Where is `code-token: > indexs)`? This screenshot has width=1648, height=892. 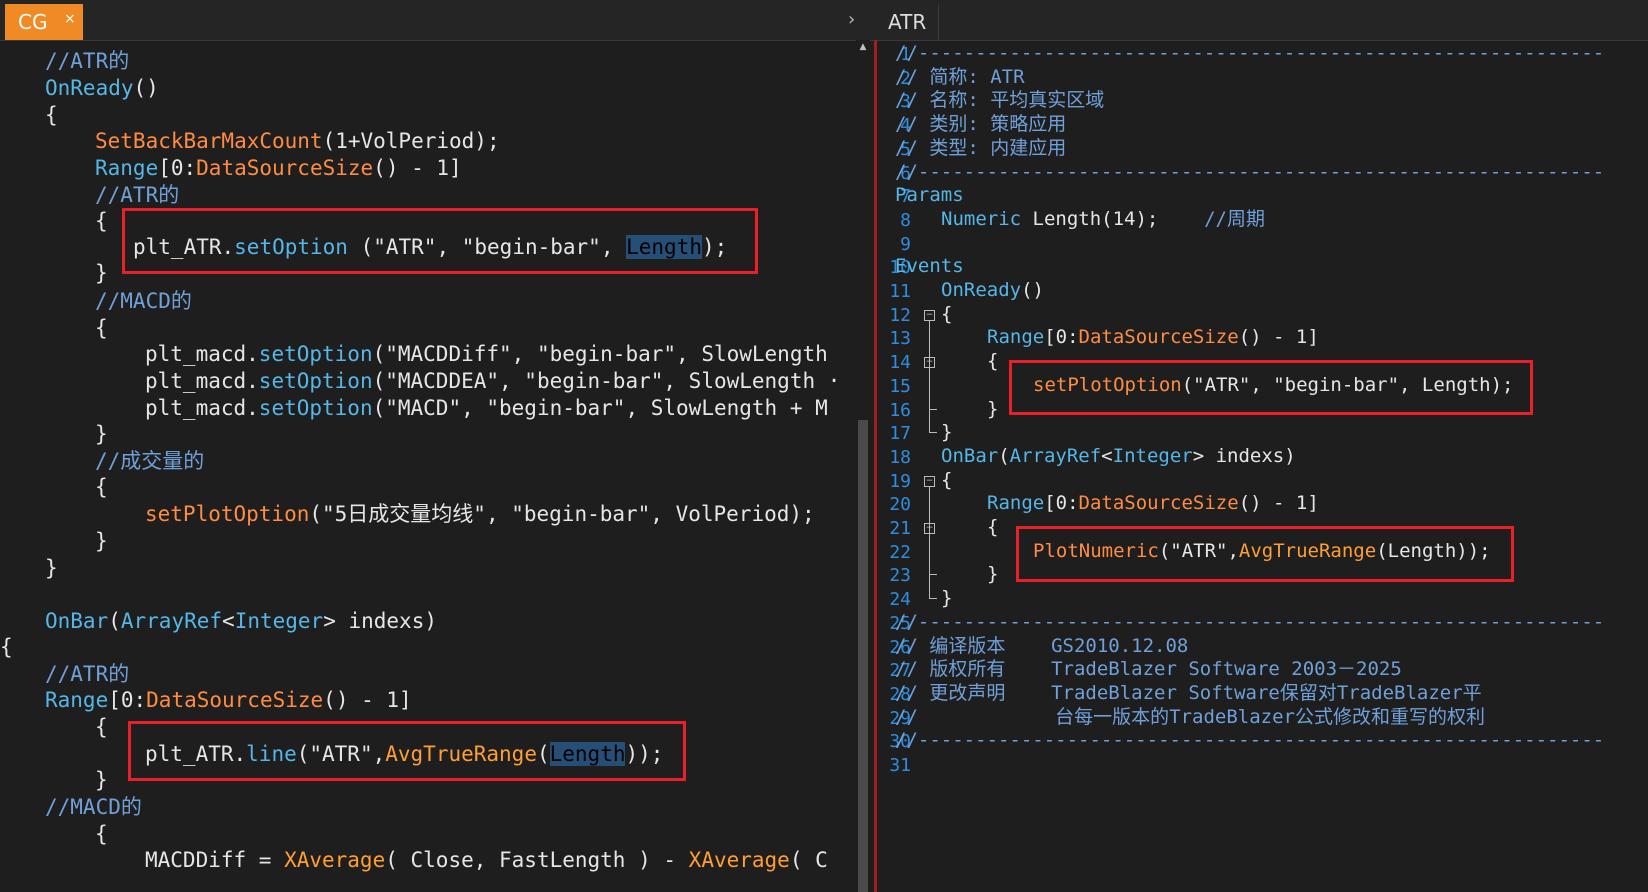
code-token: > indexs) is located at coordinates (380, 621).